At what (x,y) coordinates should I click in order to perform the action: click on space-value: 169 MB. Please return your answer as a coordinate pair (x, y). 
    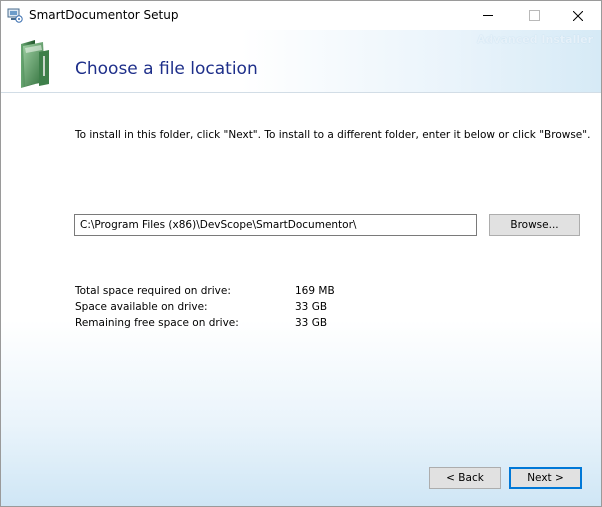
    Looking at the image, I should click on (315, 291).